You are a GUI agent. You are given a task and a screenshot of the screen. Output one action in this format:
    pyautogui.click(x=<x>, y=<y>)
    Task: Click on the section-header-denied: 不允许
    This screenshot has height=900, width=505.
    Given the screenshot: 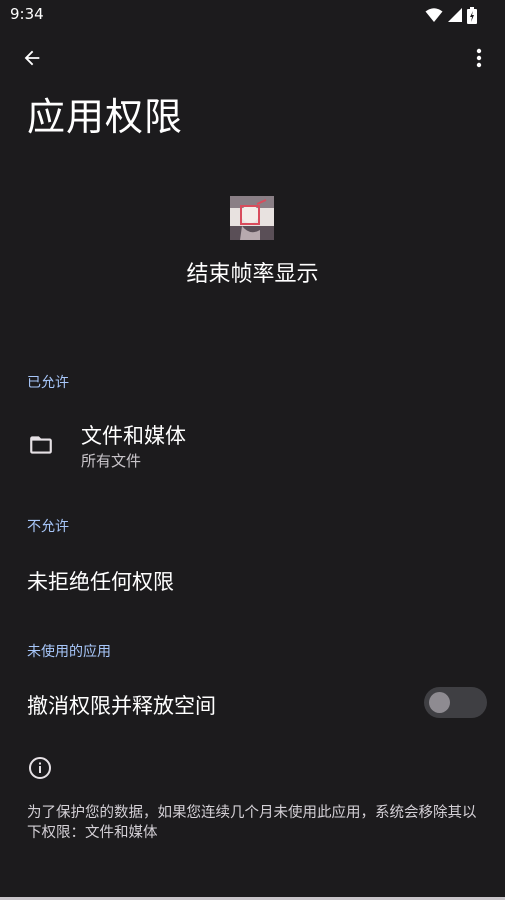 What is the action you would take?
    pyautogui.click(x=48, y=527)
    